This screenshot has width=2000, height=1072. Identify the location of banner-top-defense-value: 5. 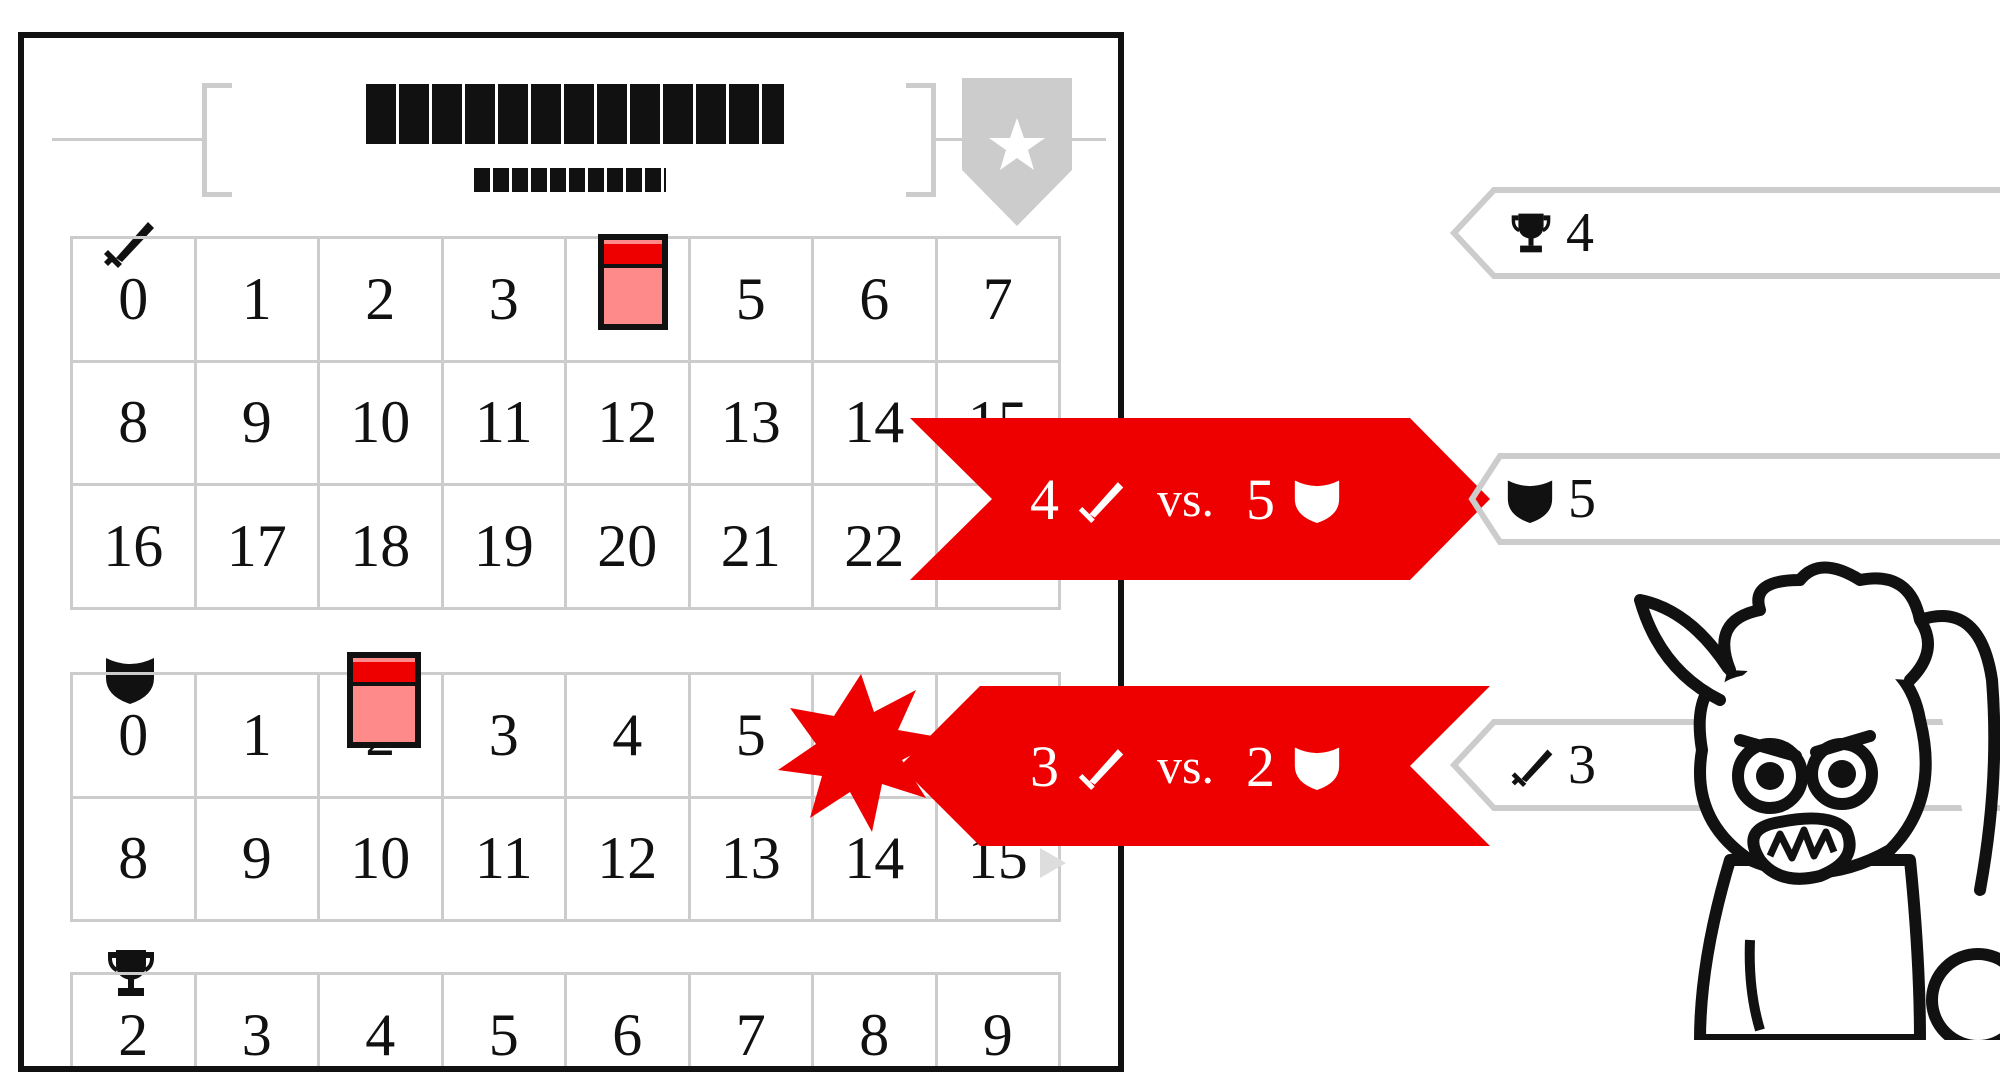
(1260, 499).